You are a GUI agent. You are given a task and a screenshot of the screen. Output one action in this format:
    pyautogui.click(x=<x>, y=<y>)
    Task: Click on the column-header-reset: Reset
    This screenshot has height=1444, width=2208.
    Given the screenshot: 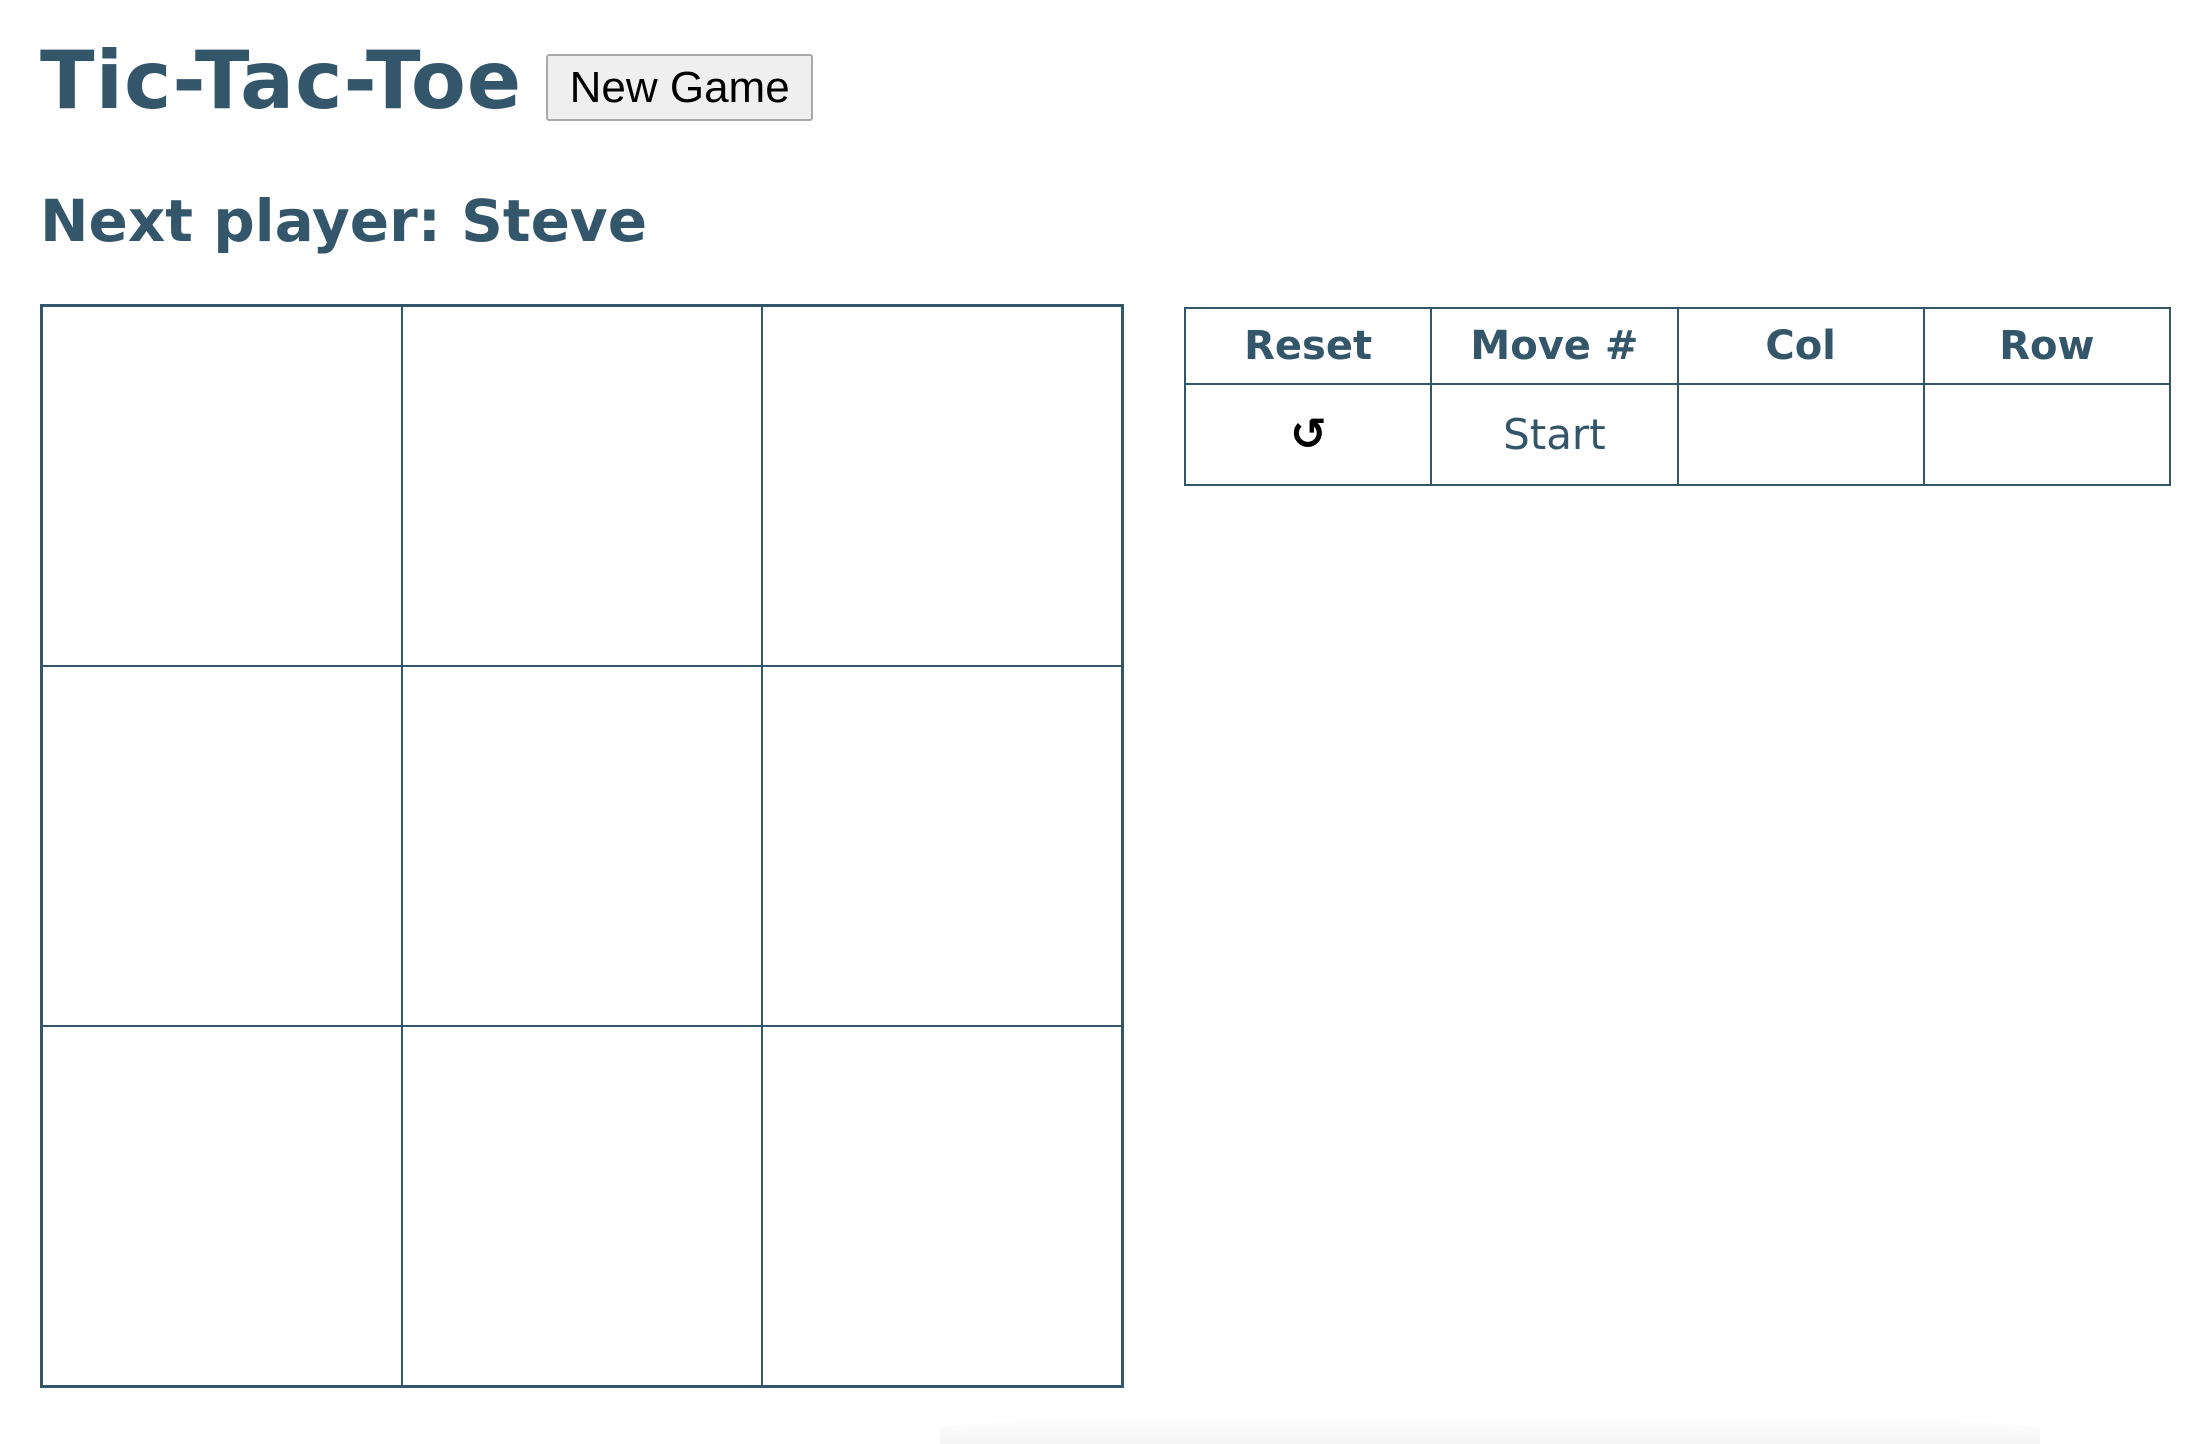 What is the action you would take?
    pyautogui.click(x=1308, y=346)
    